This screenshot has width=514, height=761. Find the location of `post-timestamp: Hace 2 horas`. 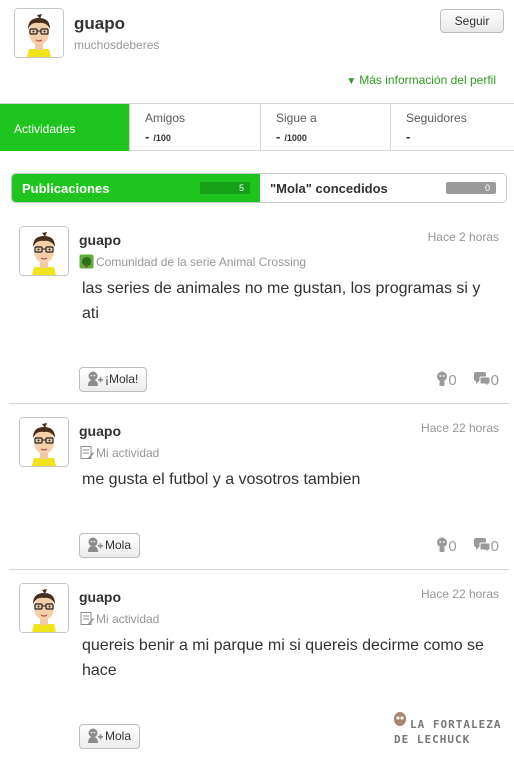

post-timestamp: Hace 2 horas is located at coordinates (463, 237).